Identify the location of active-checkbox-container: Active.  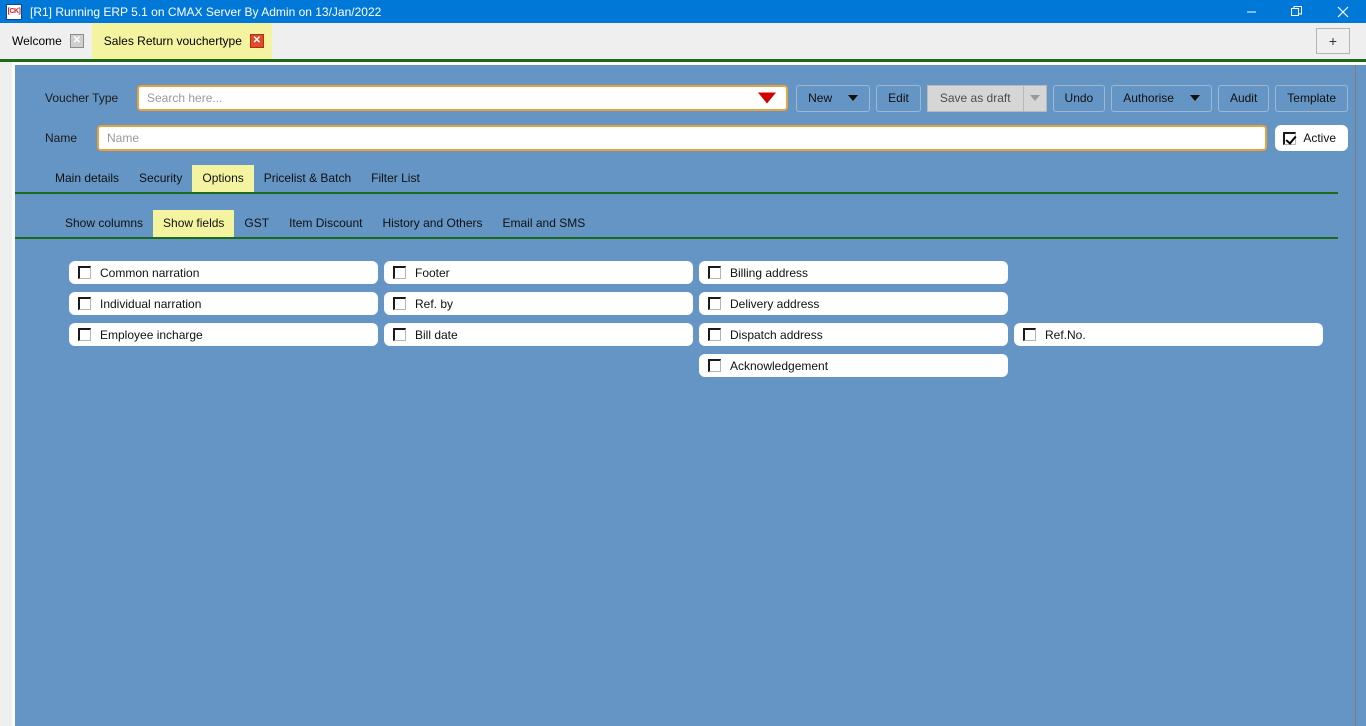
(1311, 138).